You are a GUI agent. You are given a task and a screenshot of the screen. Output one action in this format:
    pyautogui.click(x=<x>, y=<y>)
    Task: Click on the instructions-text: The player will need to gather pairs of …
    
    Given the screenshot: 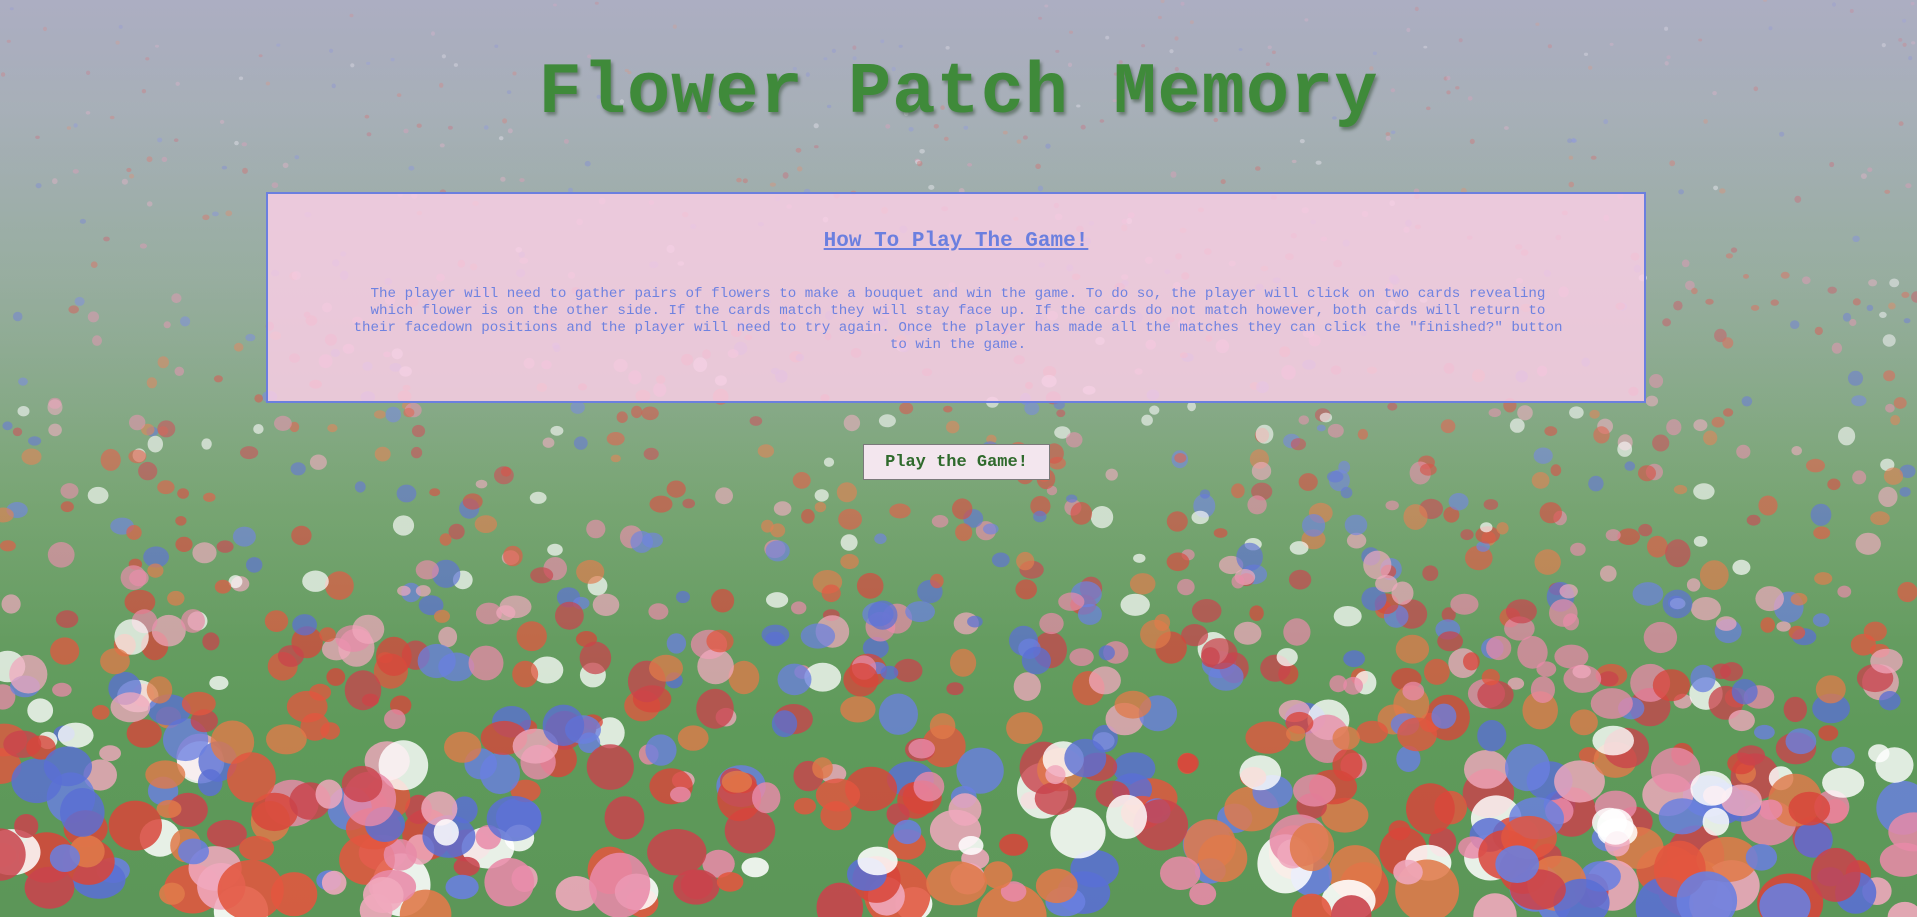 What is the action you would take?
    pyautogui.click(x=958, y=319)
    